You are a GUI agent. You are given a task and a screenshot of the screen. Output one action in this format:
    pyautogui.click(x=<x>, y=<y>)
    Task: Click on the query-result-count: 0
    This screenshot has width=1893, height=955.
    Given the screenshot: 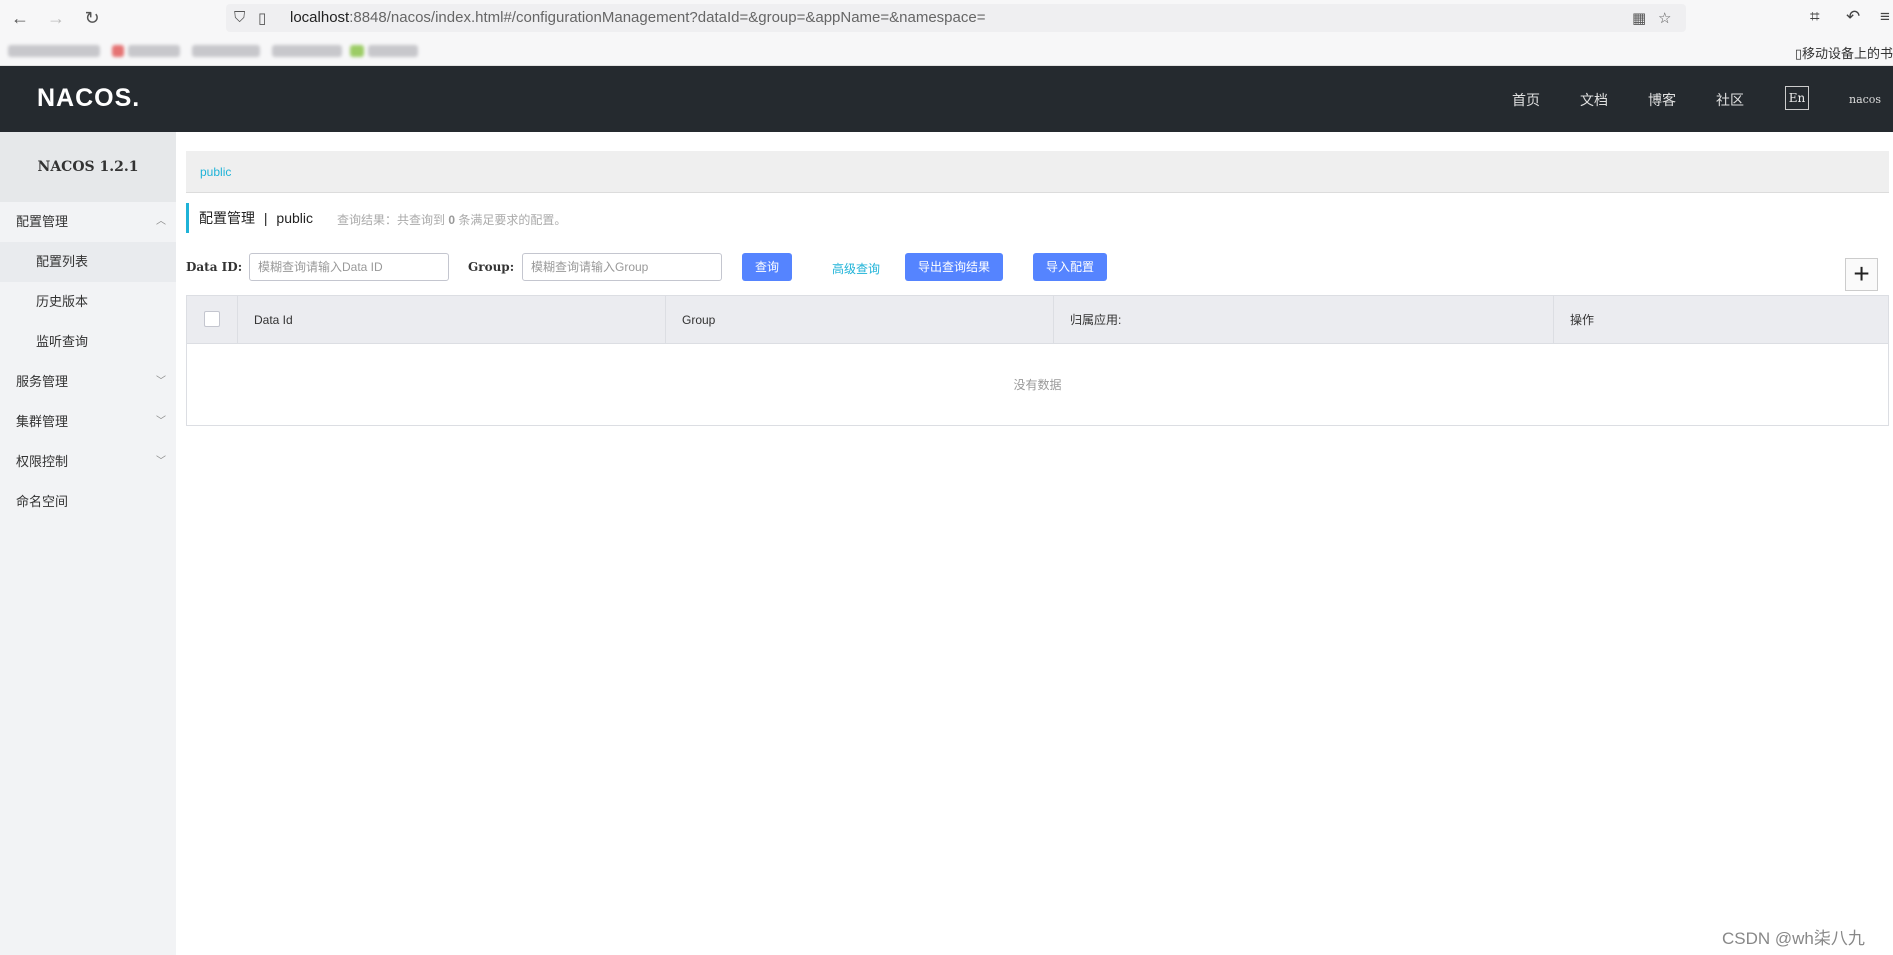 What is the action you would take?
    pyautogui.click(x=452, y=220)
    